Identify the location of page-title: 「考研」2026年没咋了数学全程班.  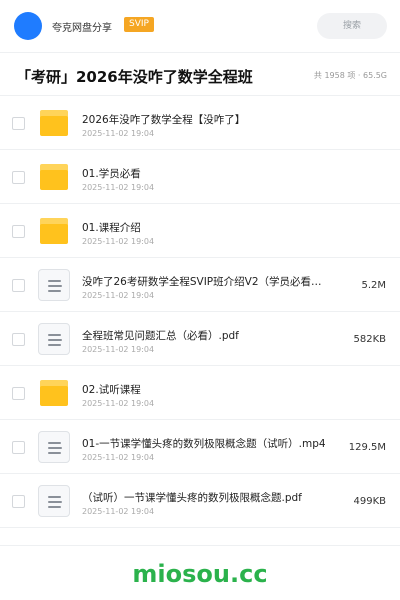
(134, 77).